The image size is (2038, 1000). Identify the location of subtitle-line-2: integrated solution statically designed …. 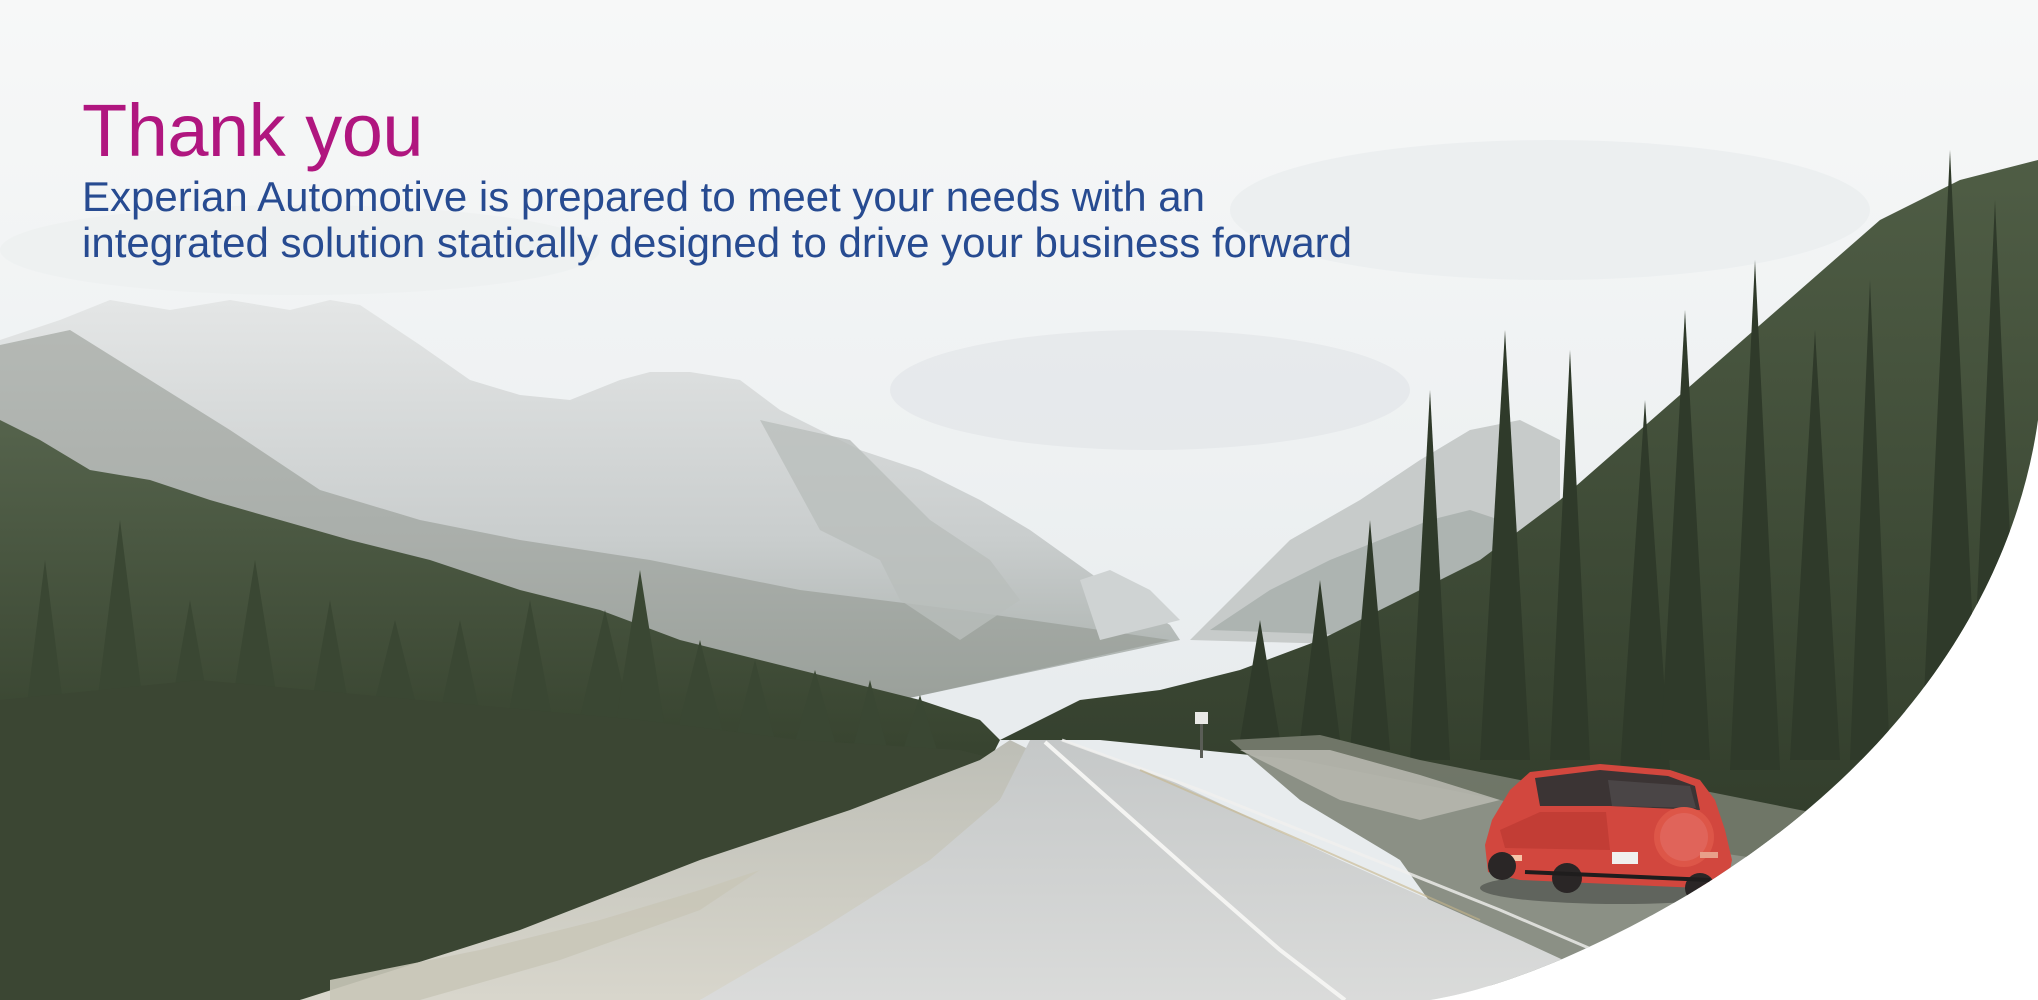
(717, 242).